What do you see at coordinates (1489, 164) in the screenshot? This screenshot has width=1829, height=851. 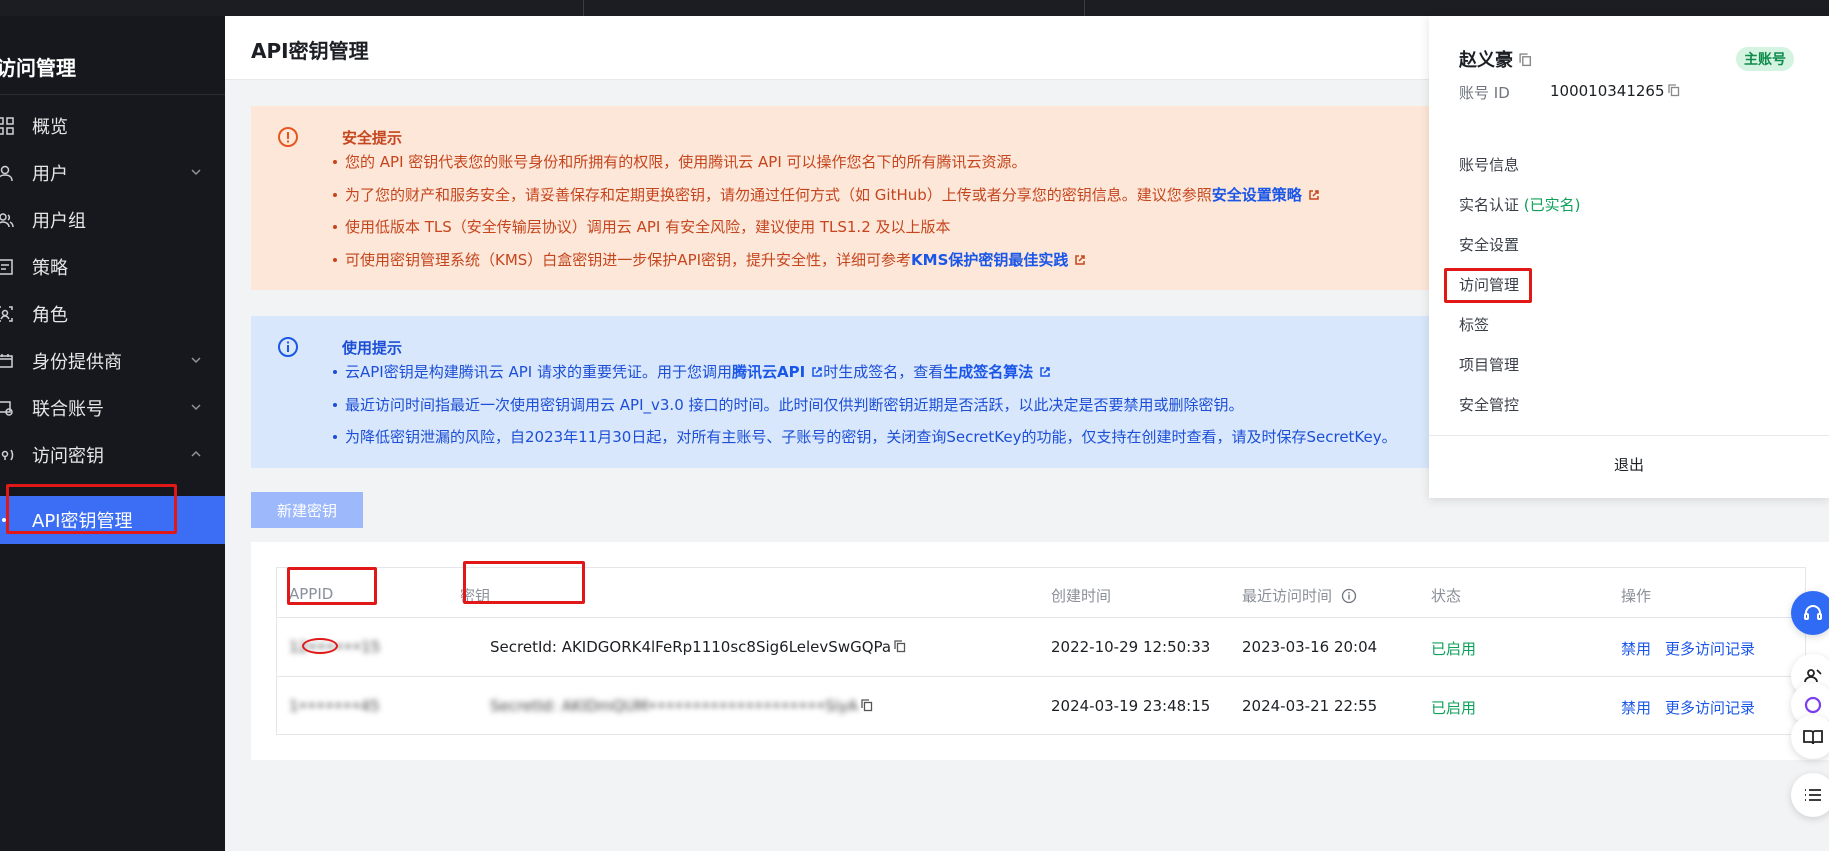 I see `menu-account-info: 账号信息` at bounding box center [1489, 164].